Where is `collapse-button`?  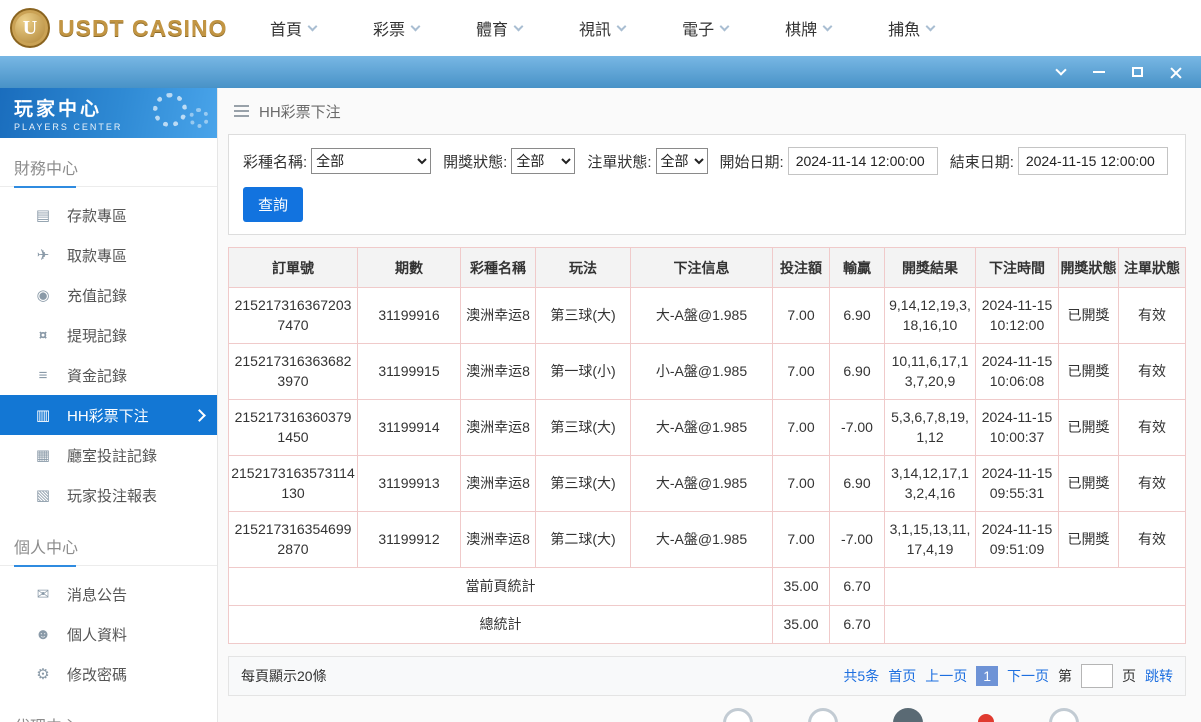
collapse-button is located at coordinates (1061, 72).